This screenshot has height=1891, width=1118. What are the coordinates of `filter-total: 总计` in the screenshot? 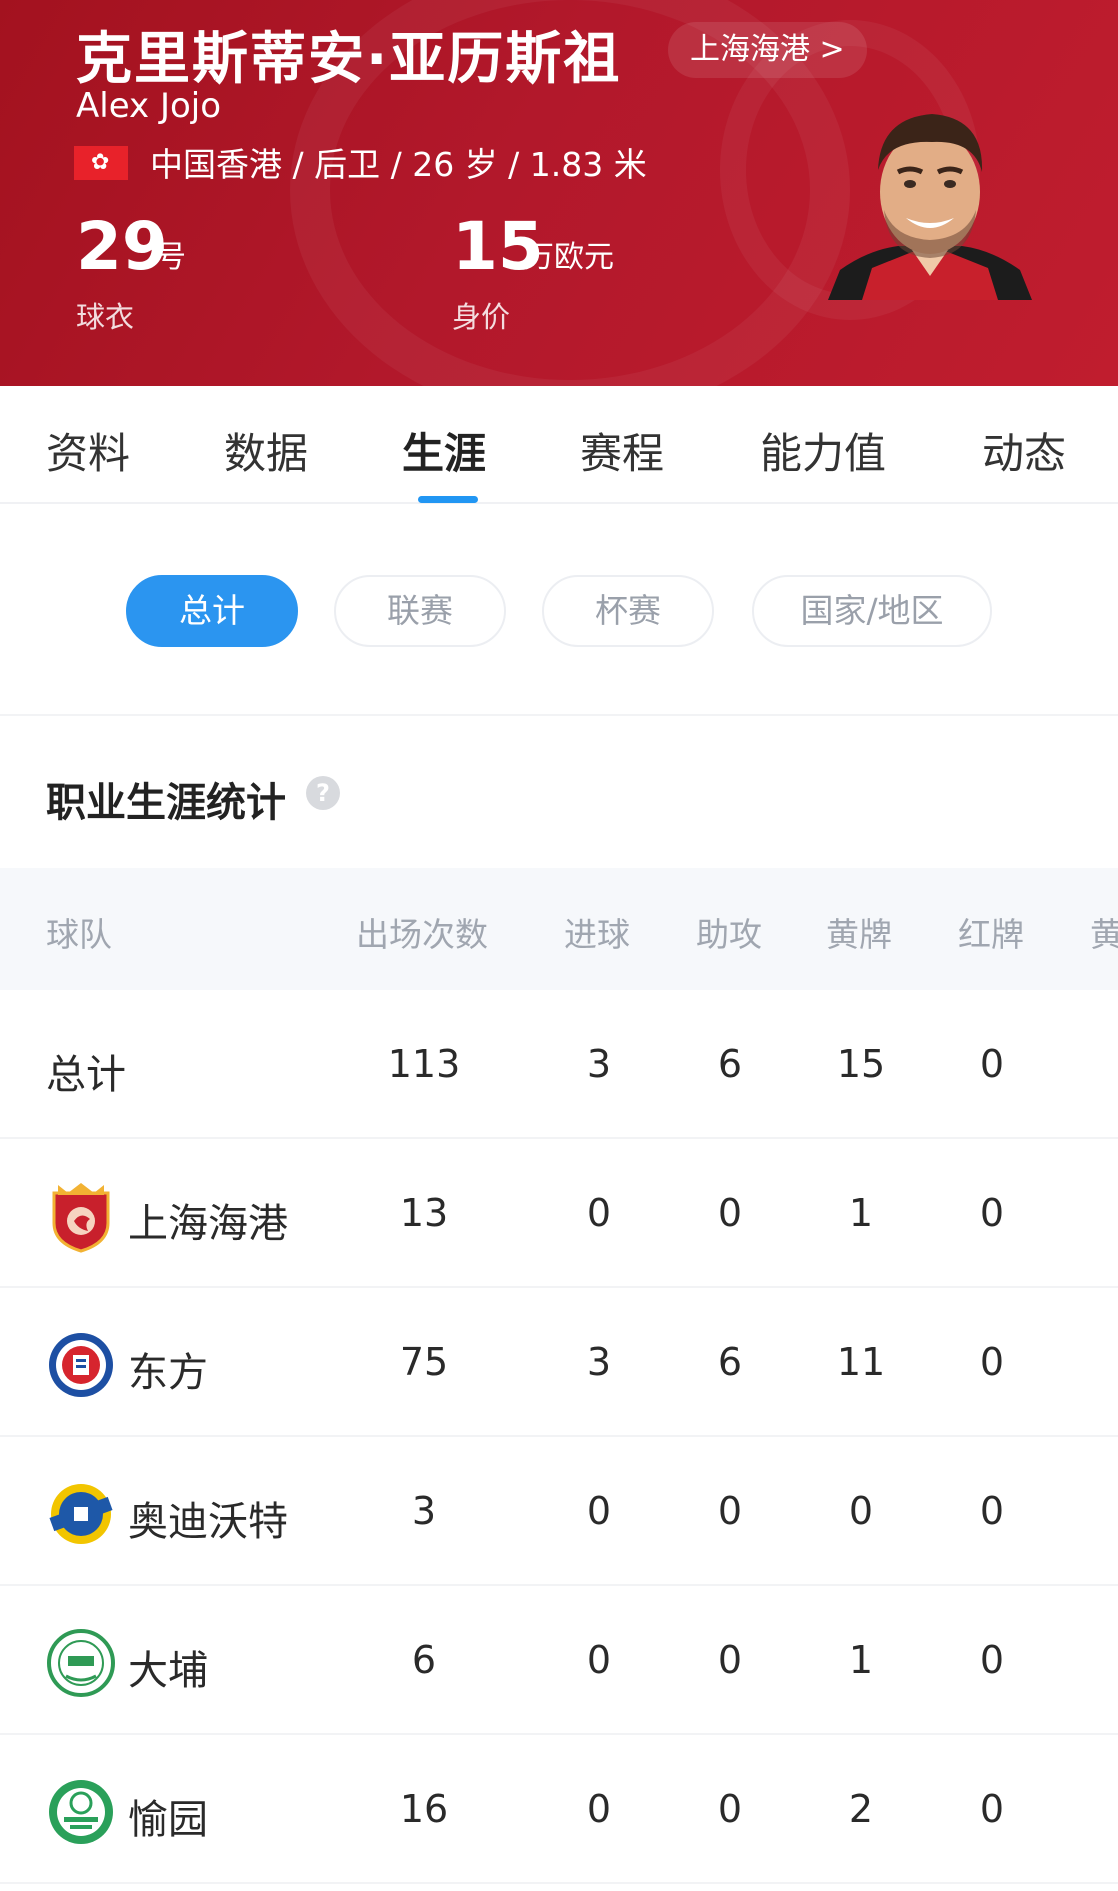 It's located at (212, 611).